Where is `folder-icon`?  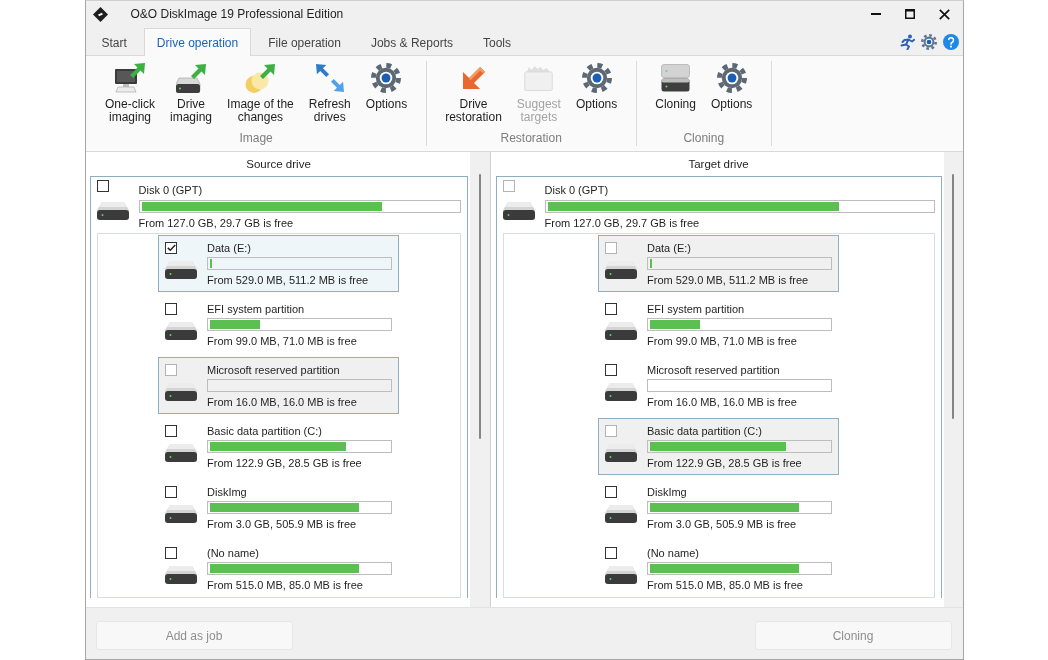
folder-icon is located at coordinates (539, 78).